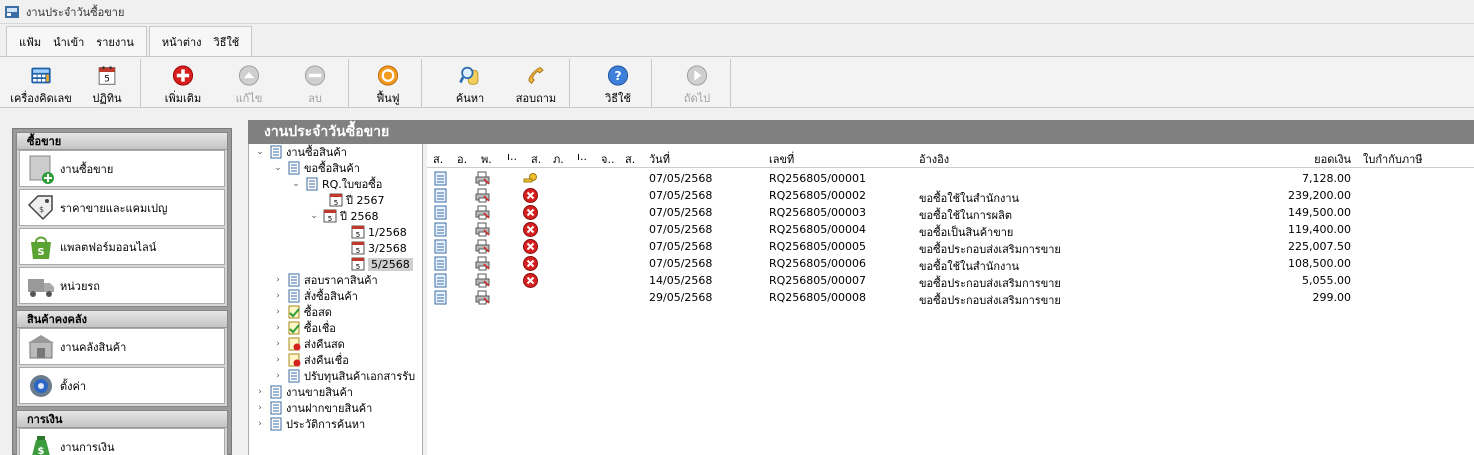 Image resolution: width=1474 pixels, height=455 pixels. I want to click on tree-node-year-2568: ⌄ 5 ปี 2568, so click(343, 216).